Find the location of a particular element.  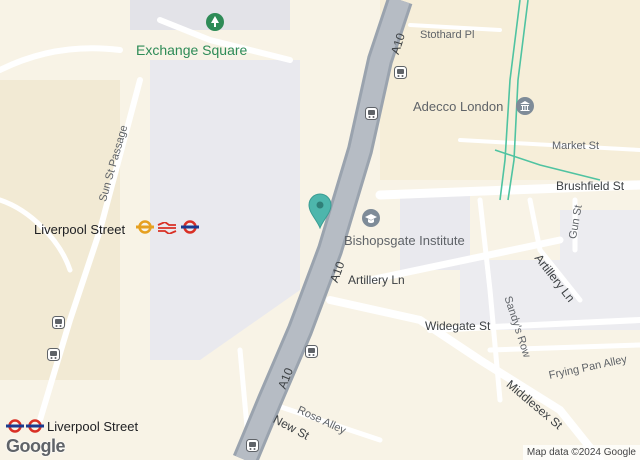

station-label-liverpool-street: Liverpool Street is located at coordinates (79, 229).